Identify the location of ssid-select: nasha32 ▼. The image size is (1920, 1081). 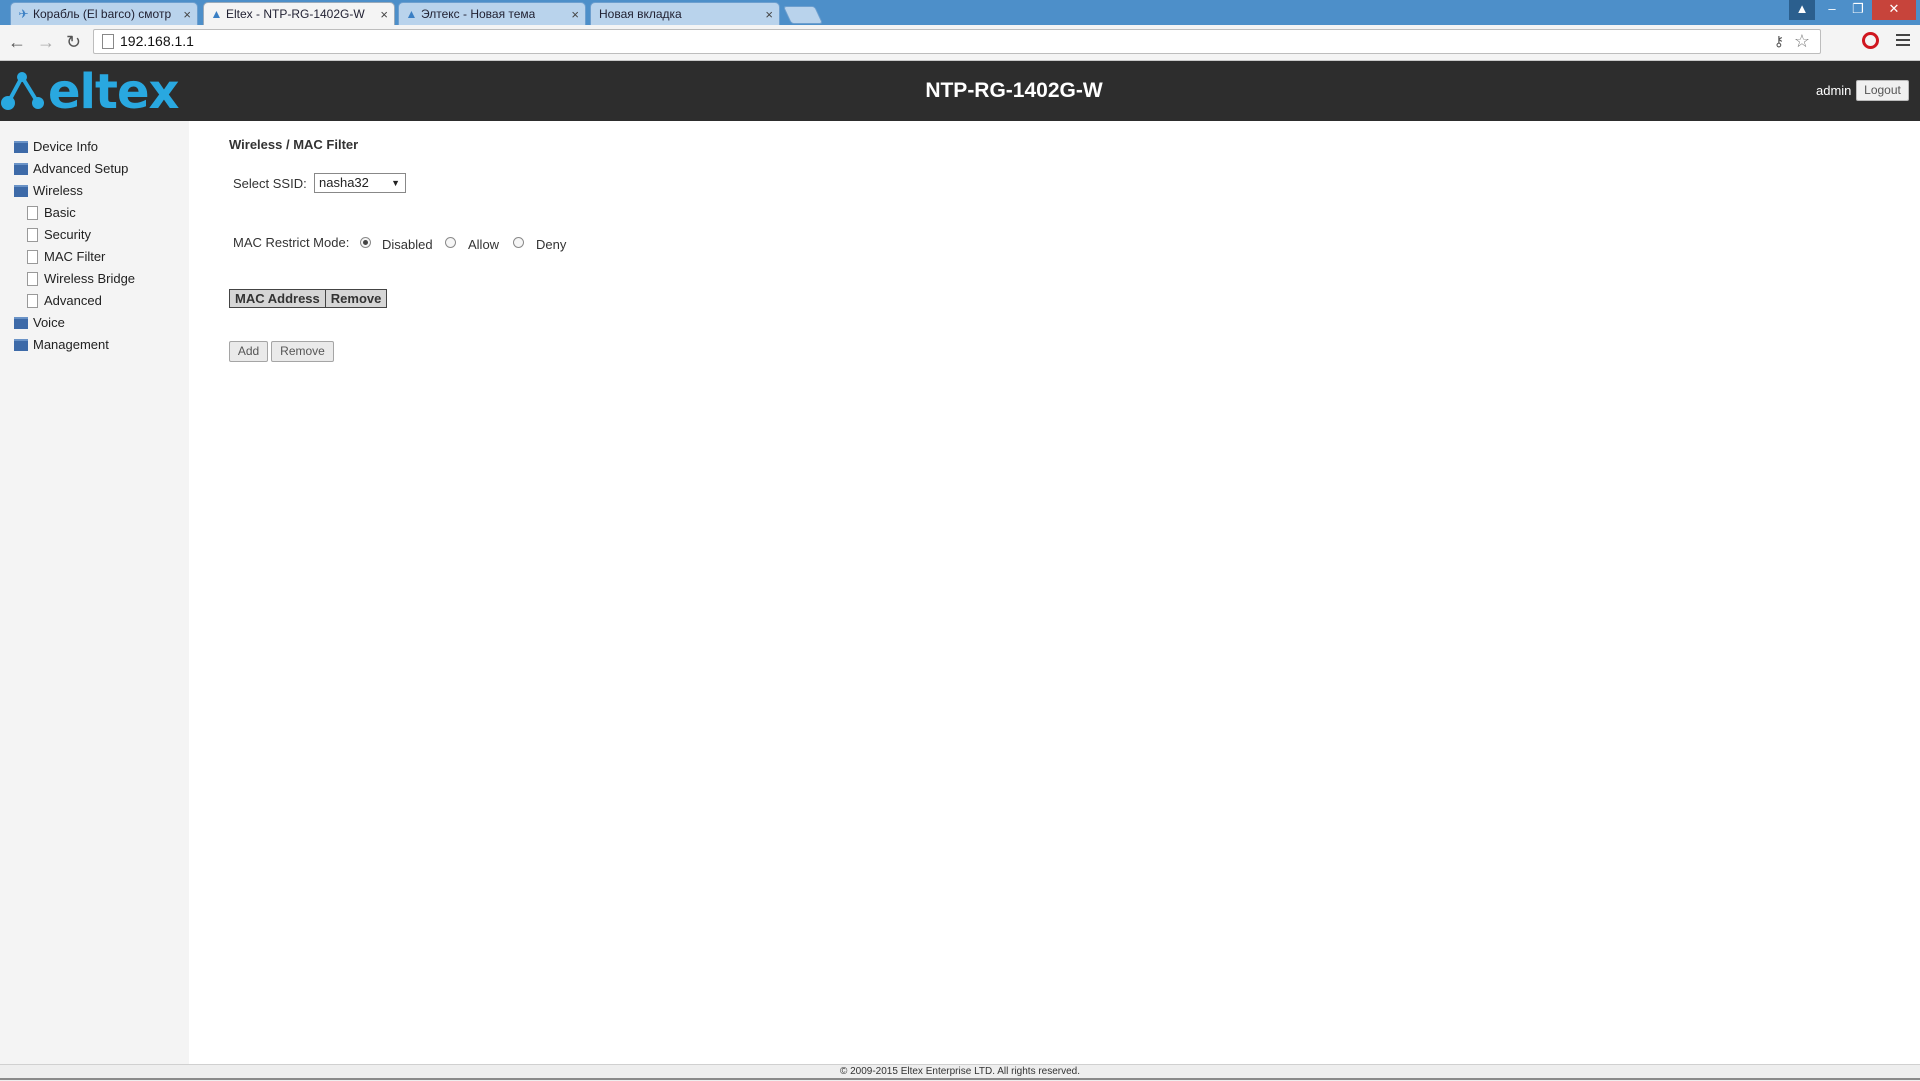
(360, 183).